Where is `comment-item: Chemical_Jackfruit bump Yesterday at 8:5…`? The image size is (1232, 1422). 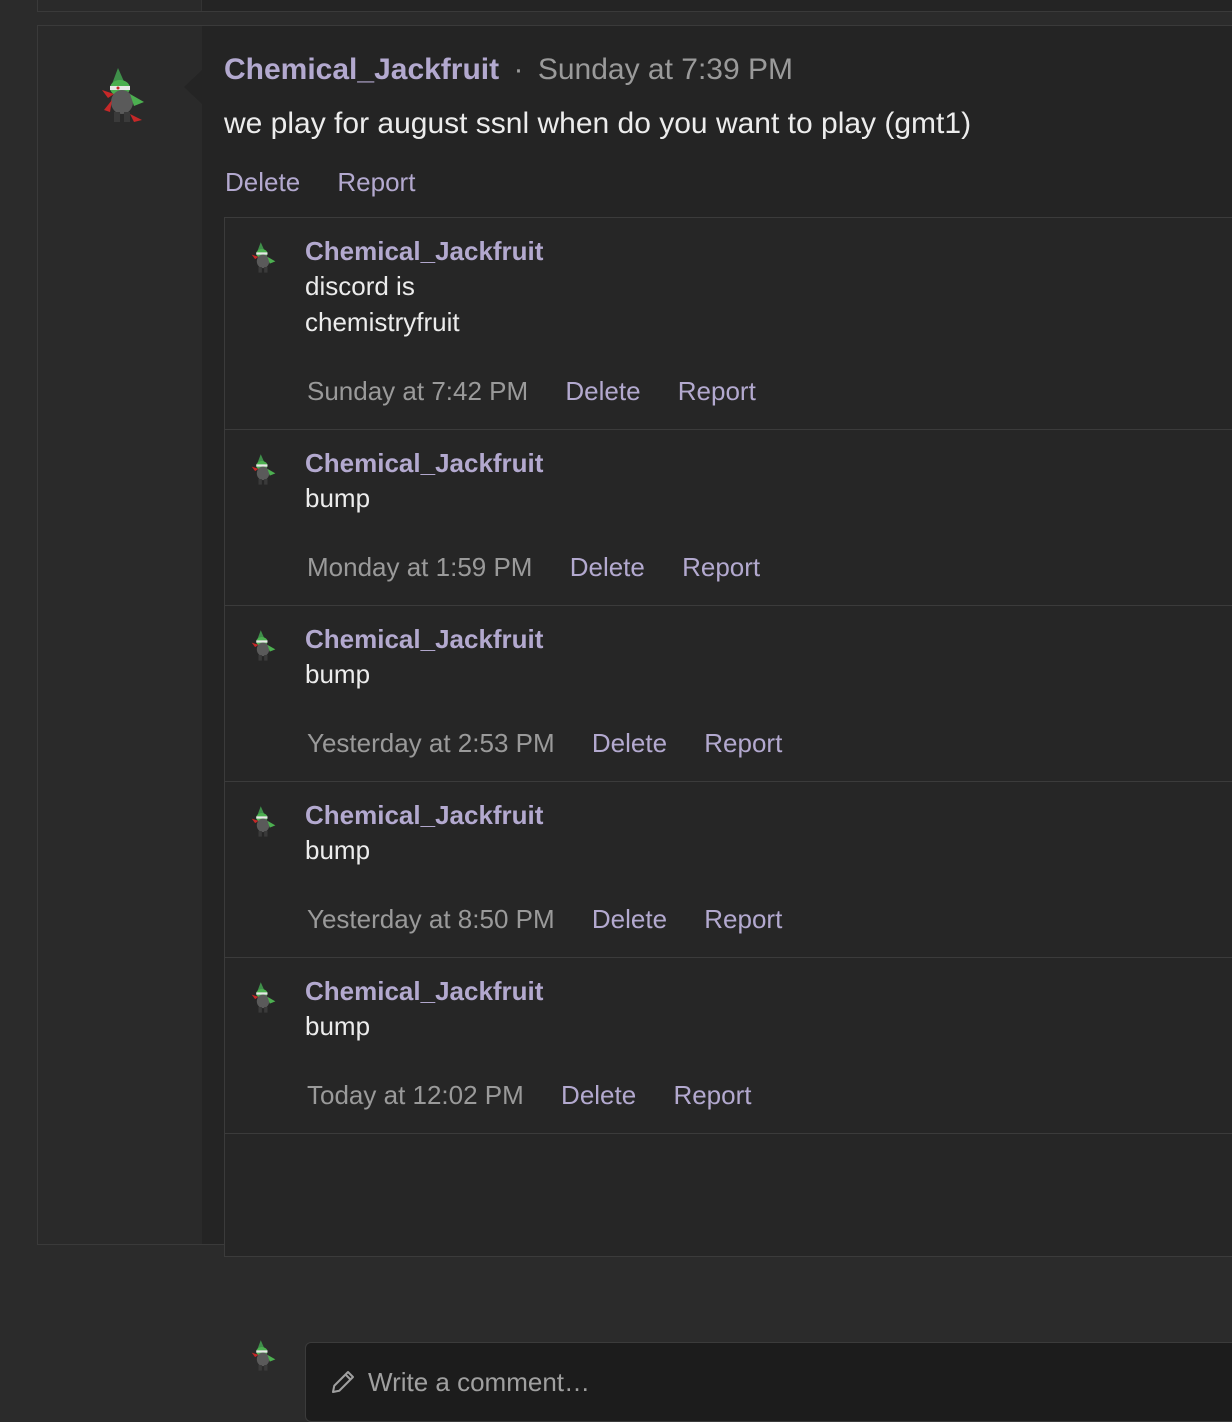 comment-item: Chemical_Jackfruit bump Yesterday at 8:5… is located at coordinates (728, 870).